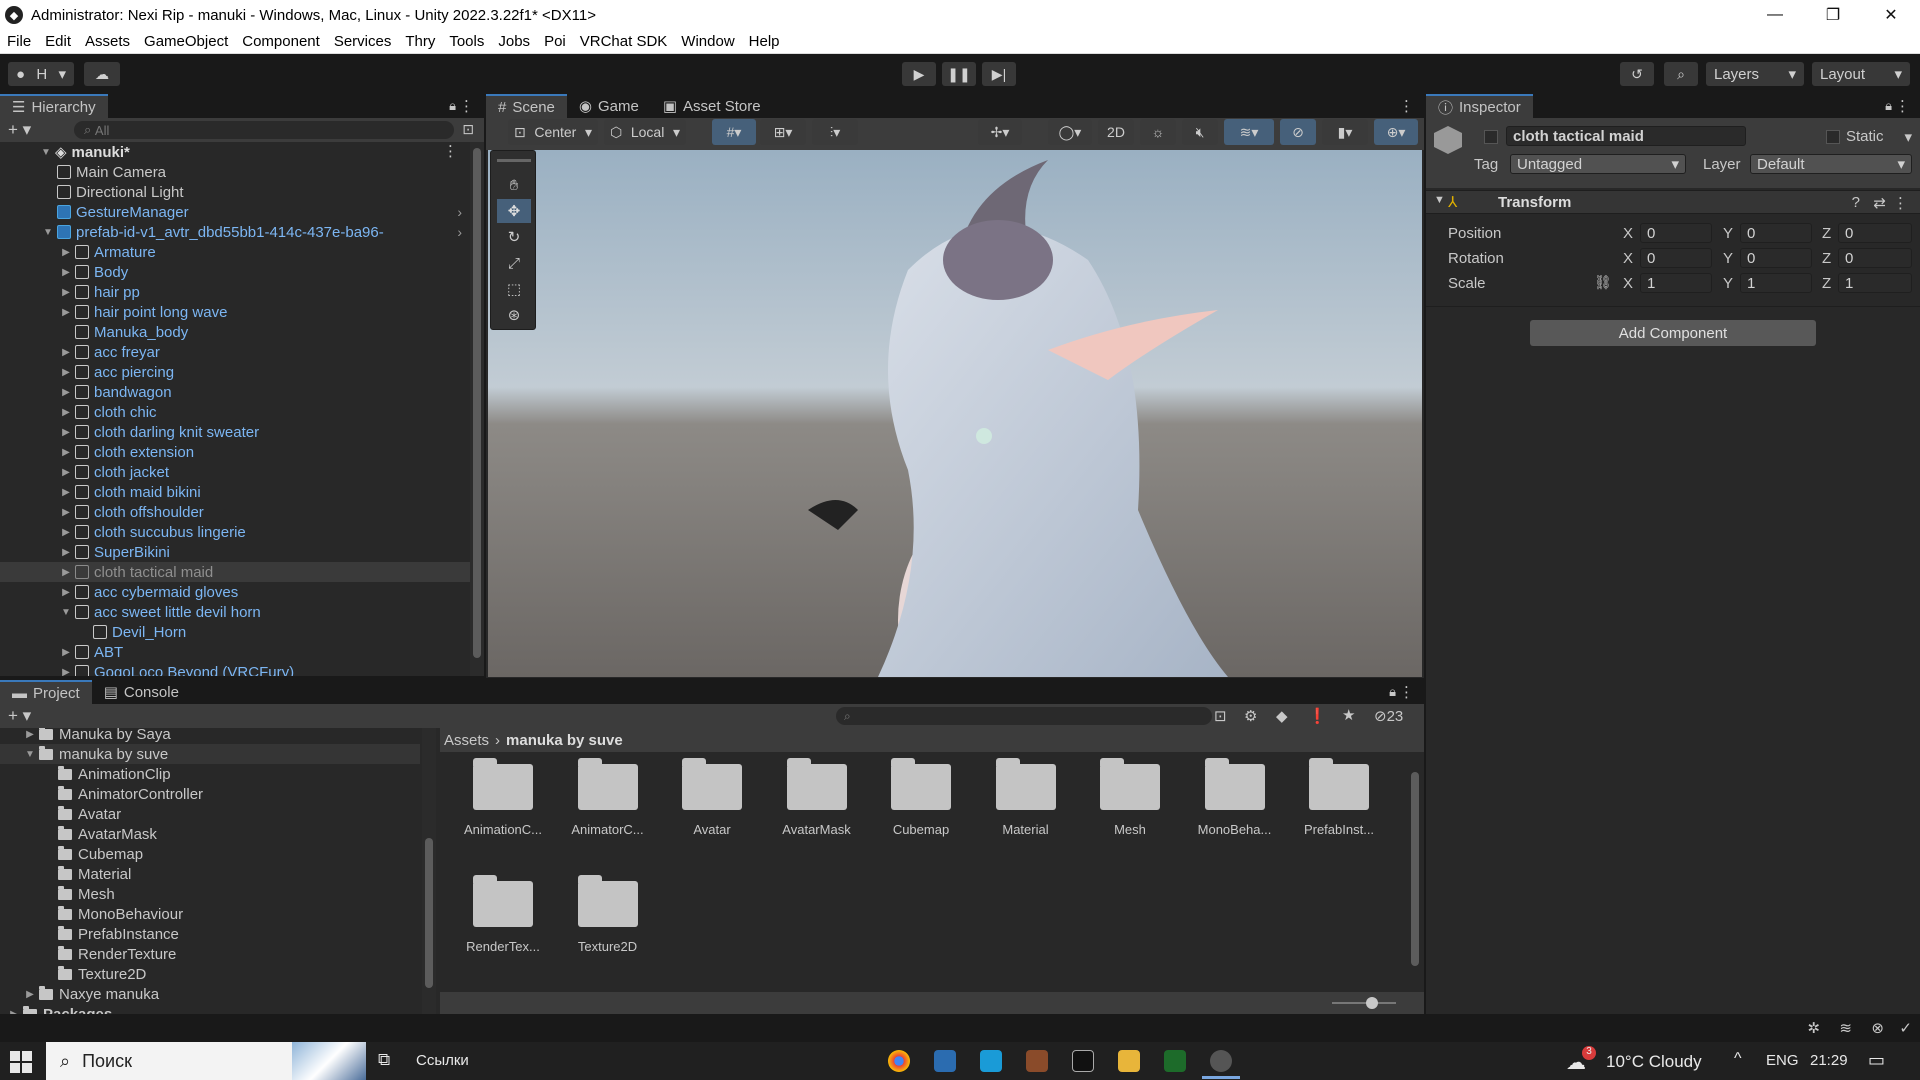  Describe the element at coordinates (108, 252) in the screenshot. I see `hierarchy-item: ▶ Armature` at that location.